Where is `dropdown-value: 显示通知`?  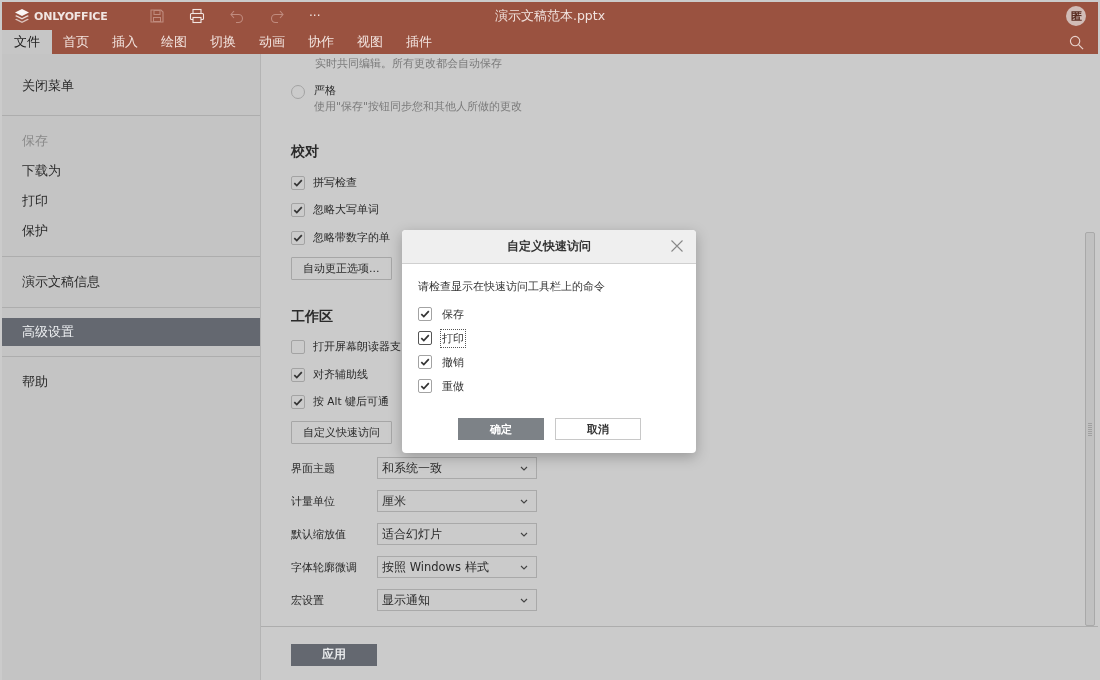
dropdown-value: 显示通知 is located at coordinates (406, 600).